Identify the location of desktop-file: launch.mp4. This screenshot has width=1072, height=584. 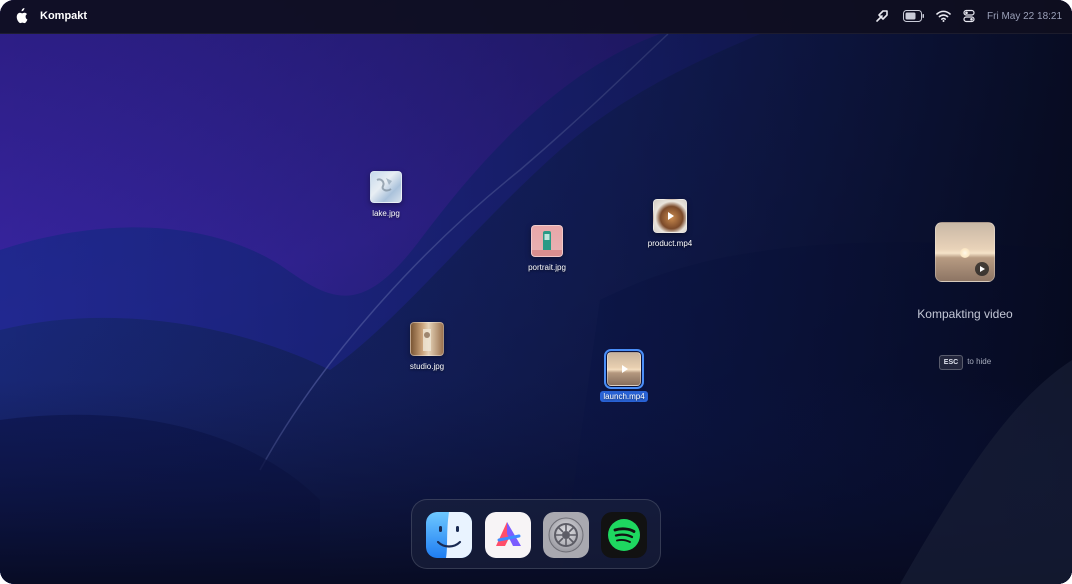
(624, 376).